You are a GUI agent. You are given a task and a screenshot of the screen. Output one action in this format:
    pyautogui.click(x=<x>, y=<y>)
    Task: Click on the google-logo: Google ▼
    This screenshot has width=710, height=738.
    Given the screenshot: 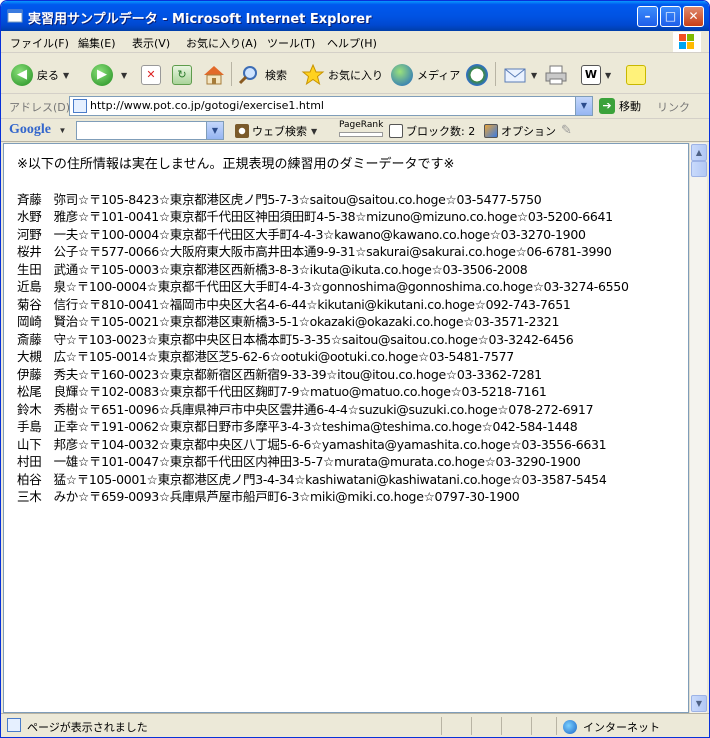 What is the action you would take?
    pyautogui.click(x=37, y=130)
    